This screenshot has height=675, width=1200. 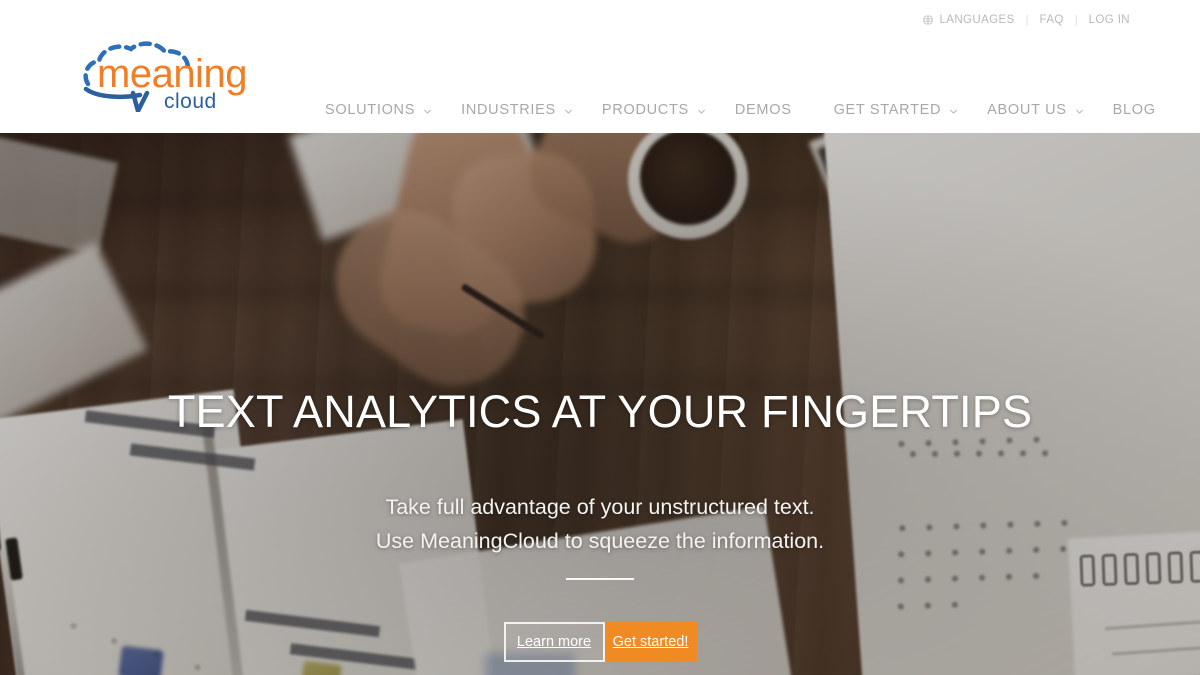 I want to click on learn-more-button: Learn more, so click(x=554, y=642).